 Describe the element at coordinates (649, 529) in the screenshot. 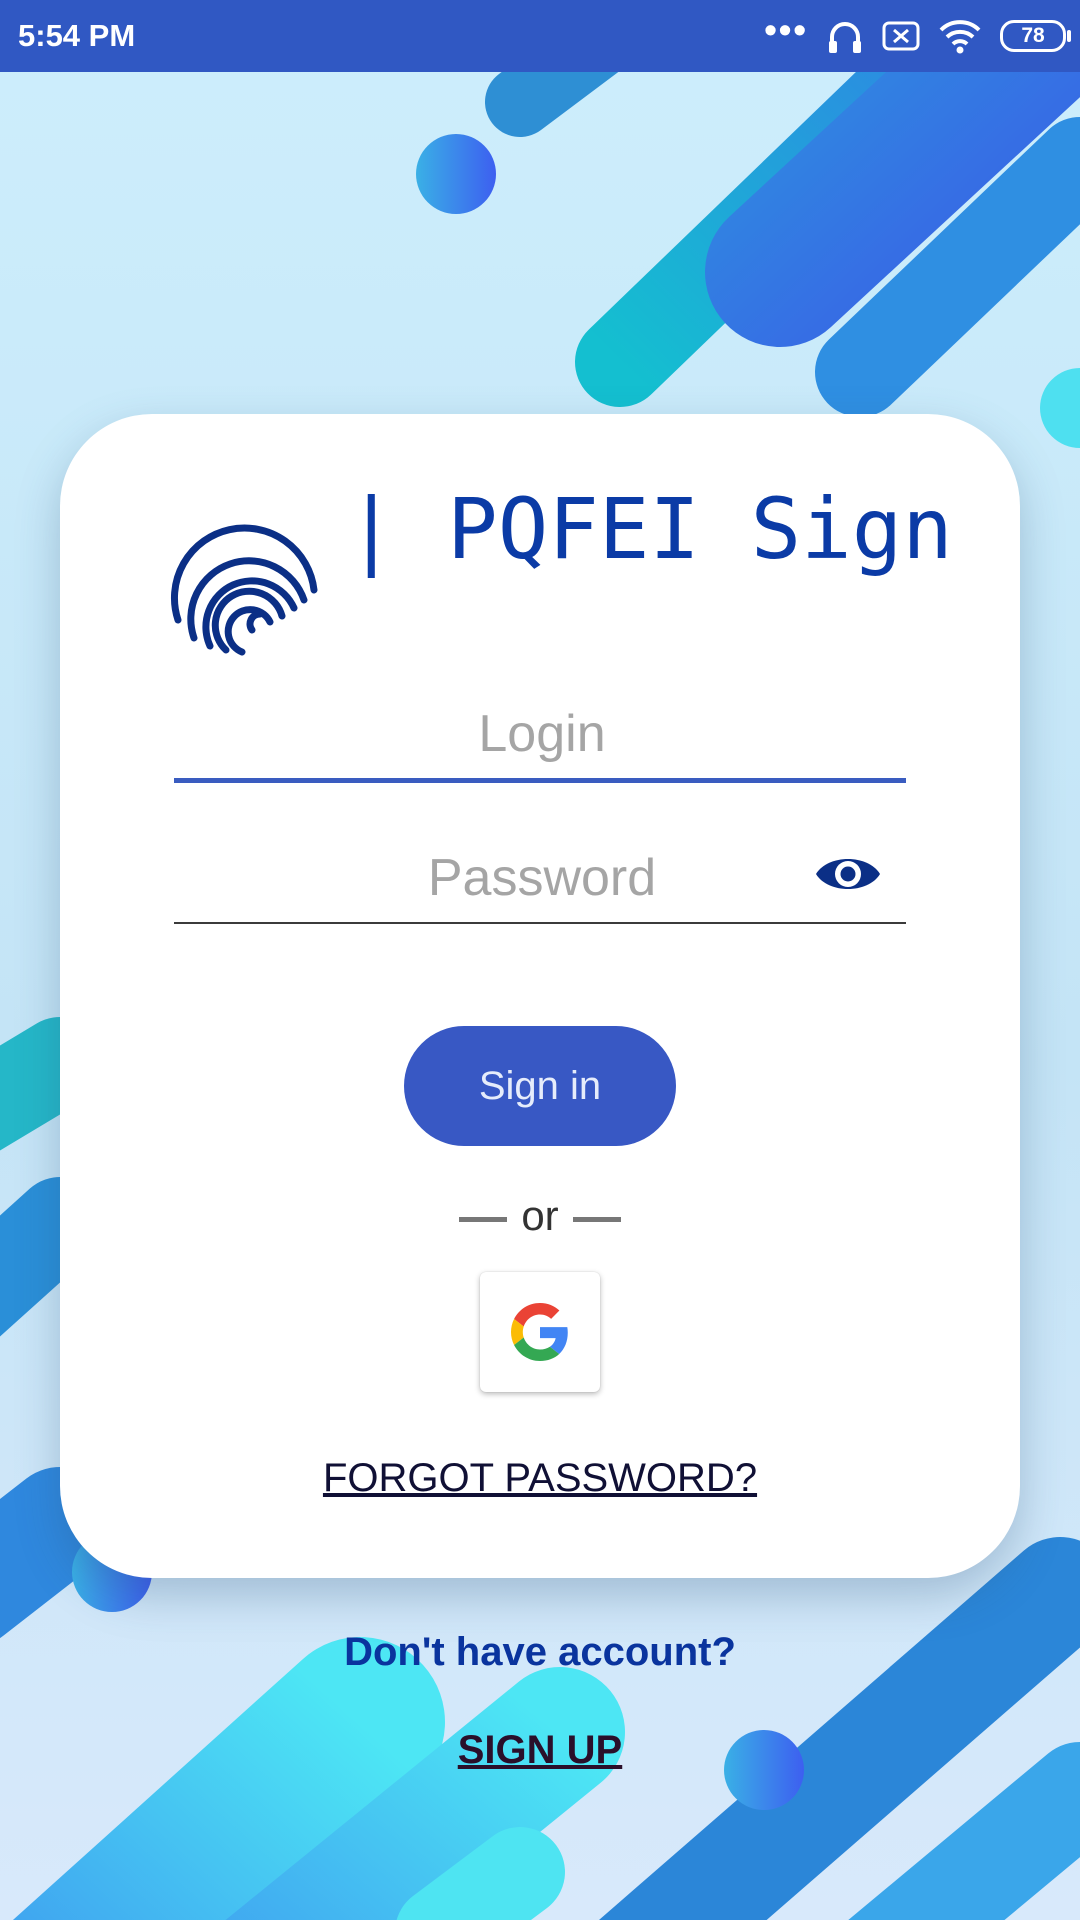

I see `app-title: | PQFEI Sign` at that location.